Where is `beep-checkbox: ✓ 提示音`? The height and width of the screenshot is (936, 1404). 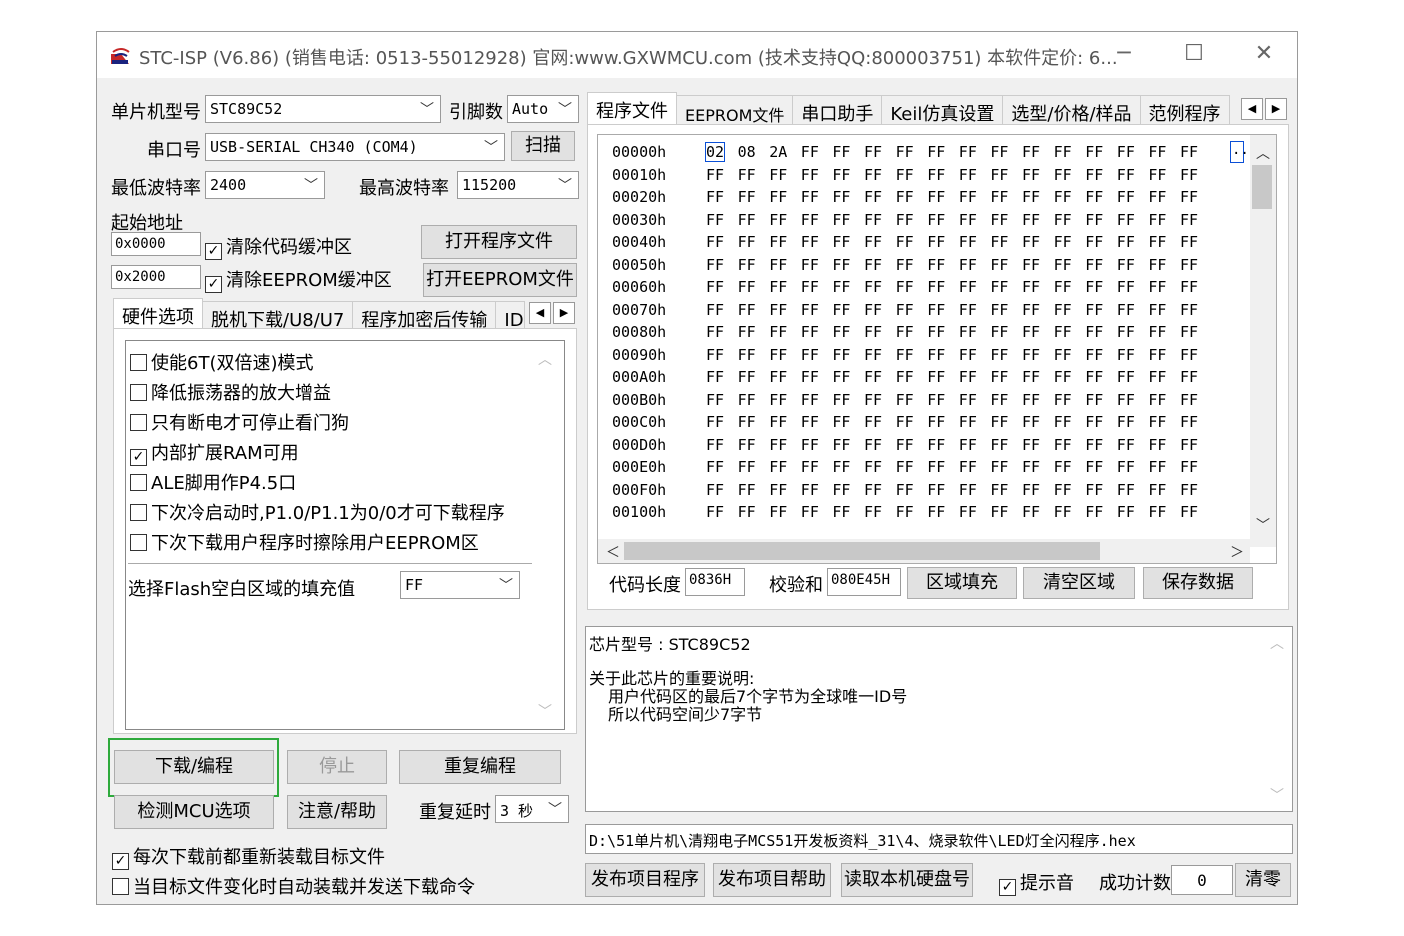 beep-checkbox: ✓ 提示音 is located at coordinates (1036, 882).